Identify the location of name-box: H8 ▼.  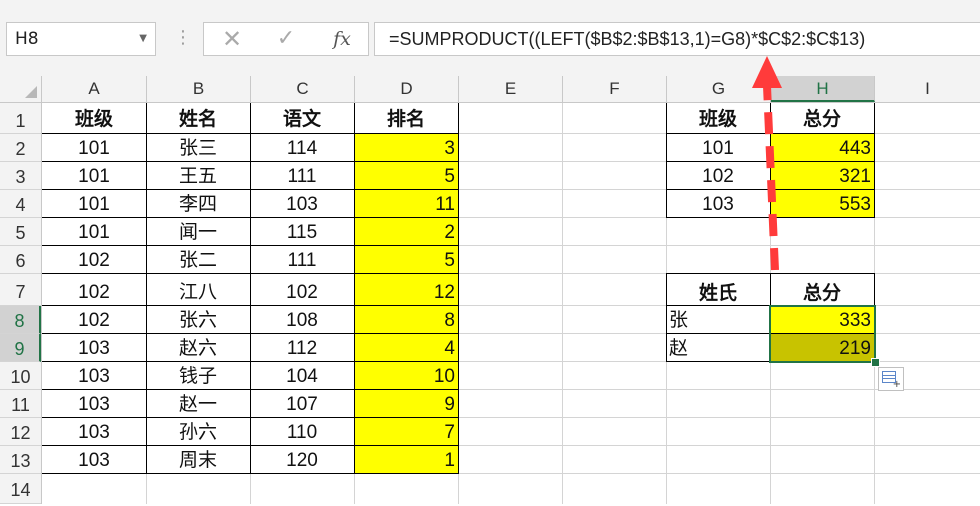
(81, 39).